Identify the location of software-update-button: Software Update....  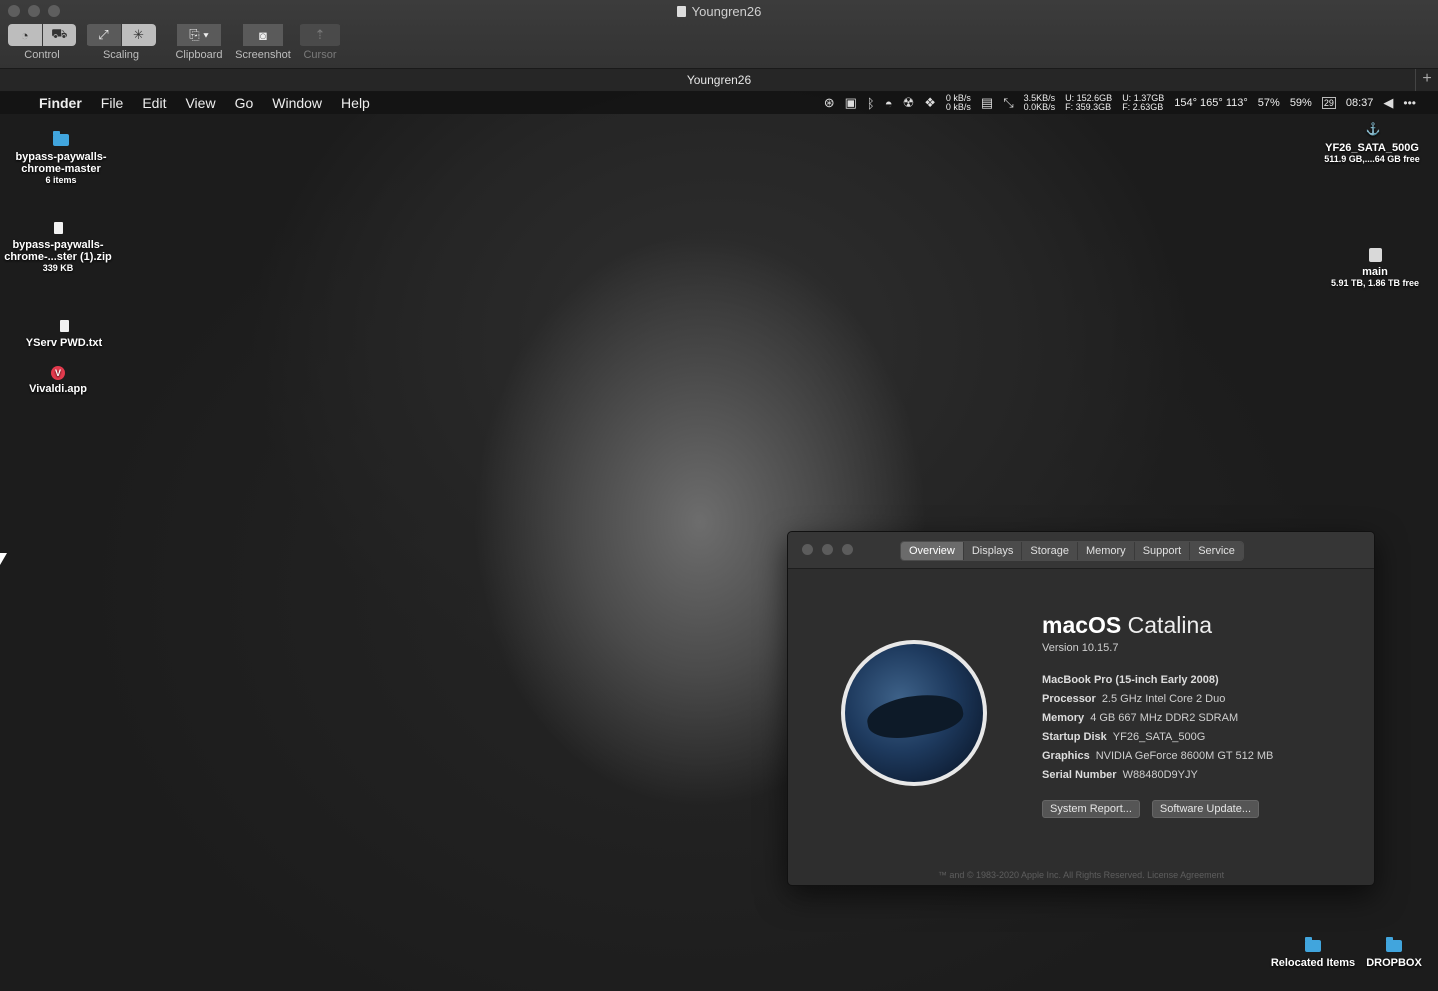
(1205, 809).